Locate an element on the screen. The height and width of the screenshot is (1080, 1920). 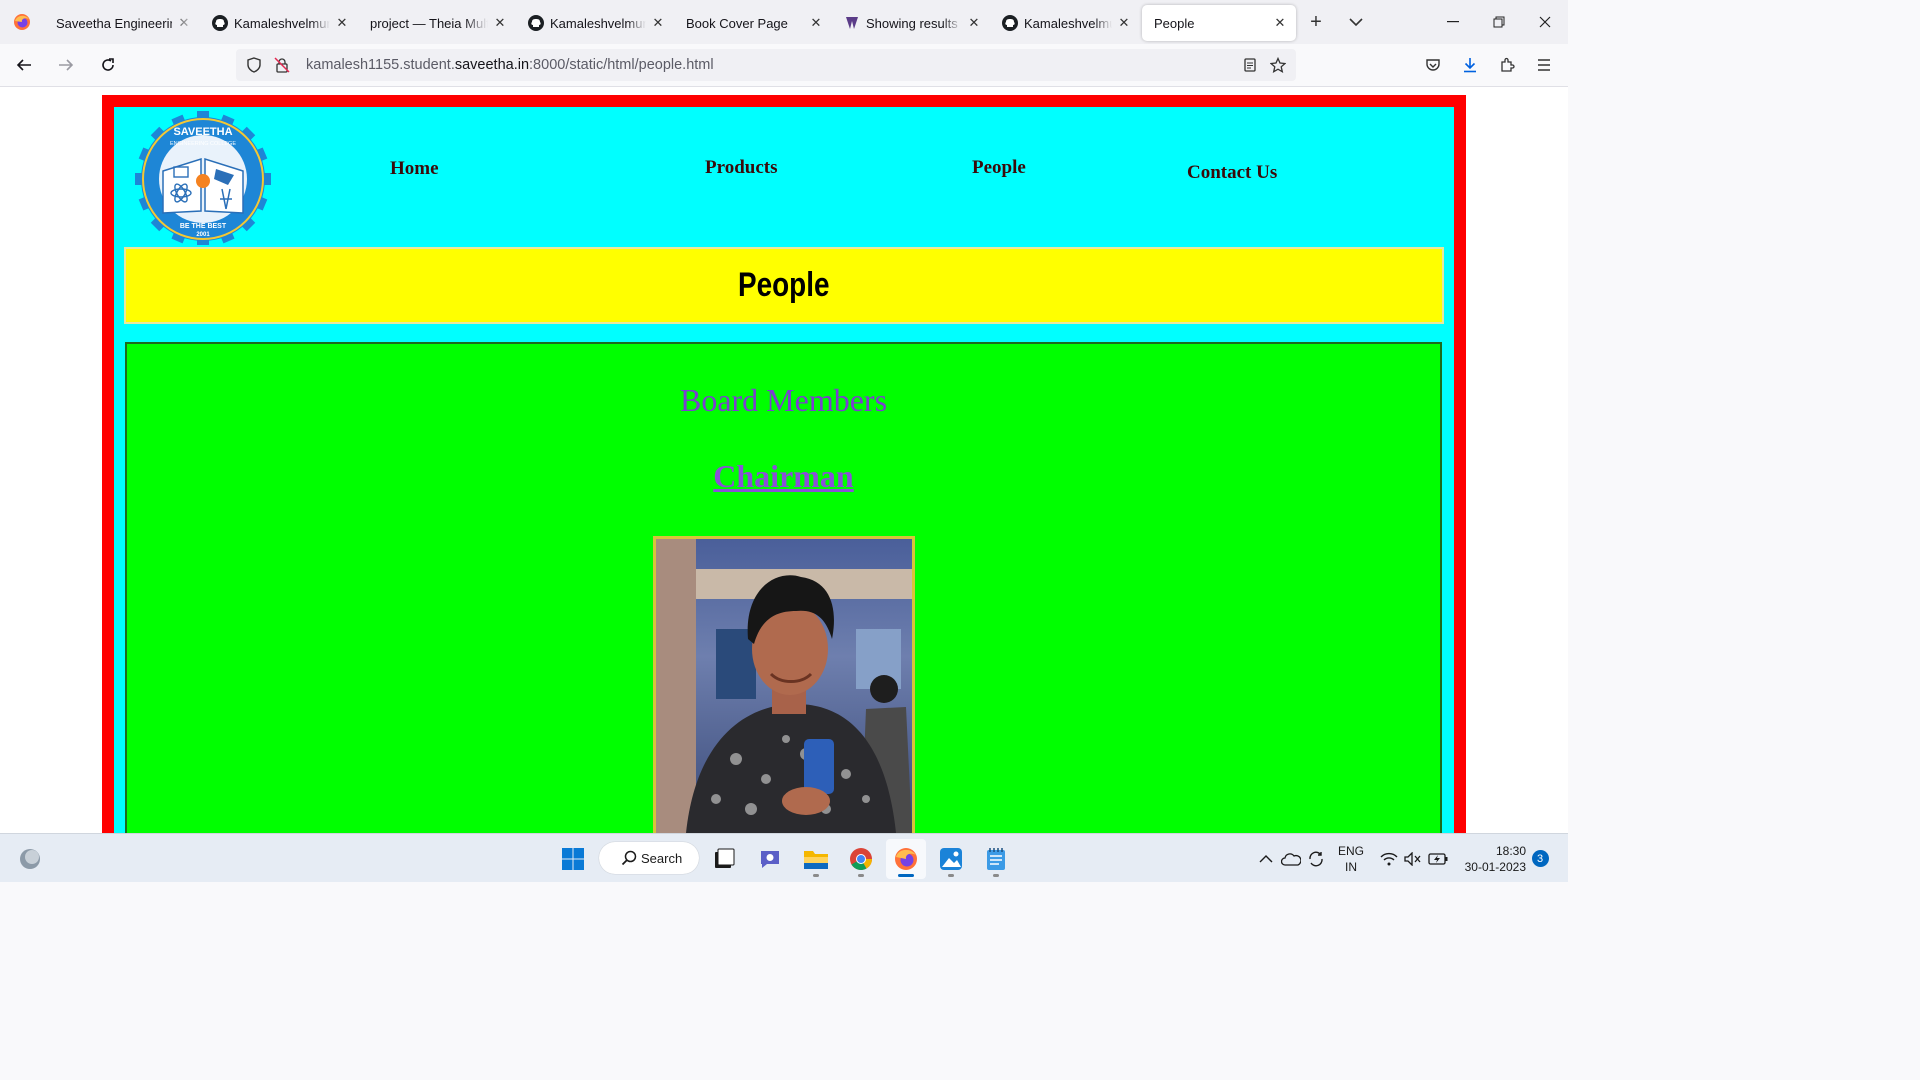
downloads-icon is located at coordinates (1469, 65).